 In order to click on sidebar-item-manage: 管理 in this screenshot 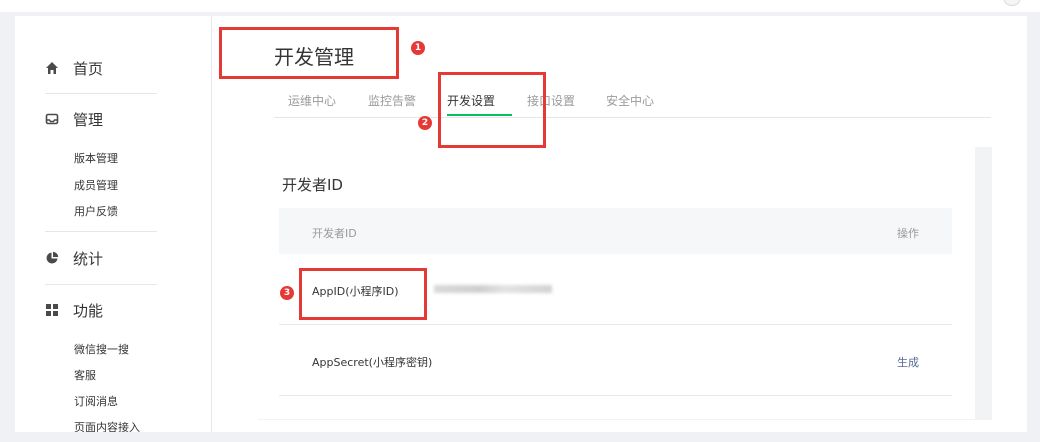, I will do `click(74, 119)`.